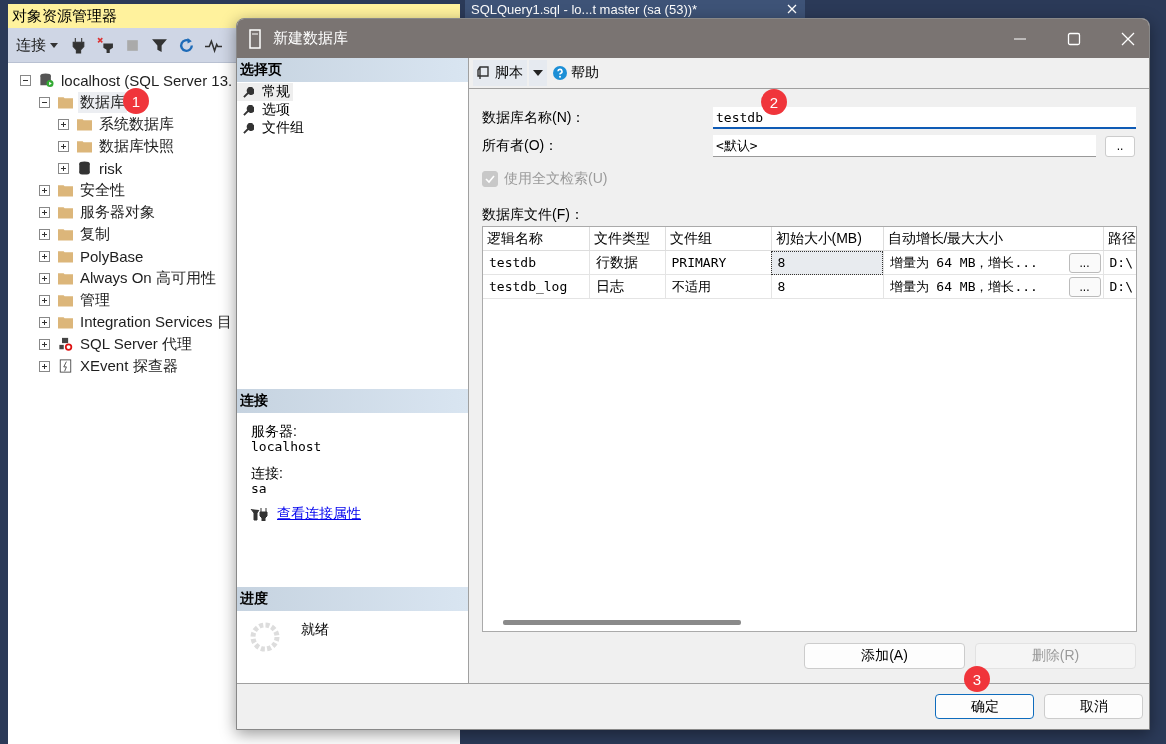 This screenshot has height=744, width=1166. Describe the element at coordinates (106, 45) in the screenshot. I see `disconnect-icon` at that location.